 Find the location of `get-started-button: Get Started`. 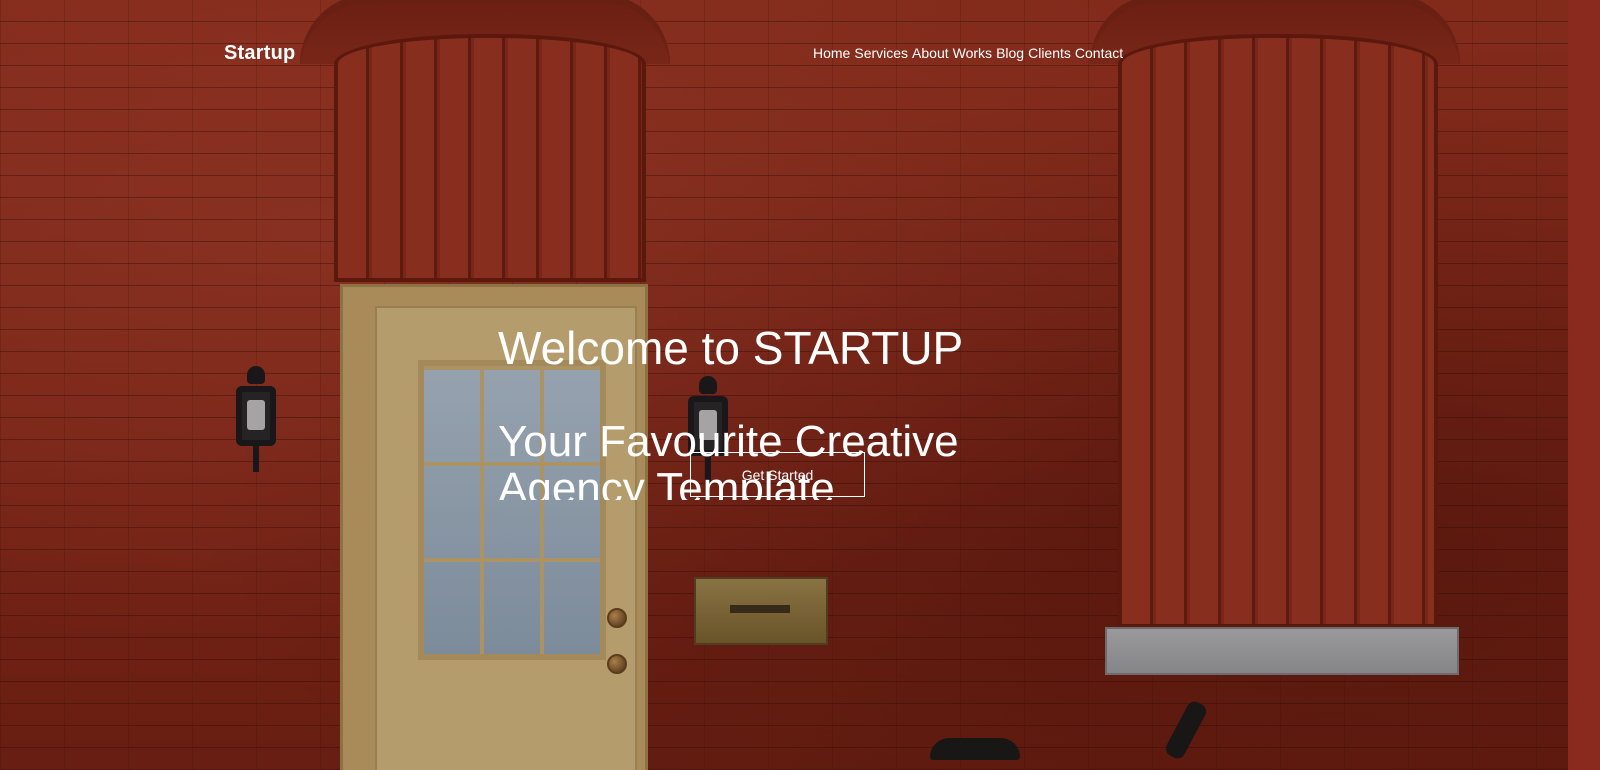

get-started-button: Get Started is located at coordinates (777, 474).